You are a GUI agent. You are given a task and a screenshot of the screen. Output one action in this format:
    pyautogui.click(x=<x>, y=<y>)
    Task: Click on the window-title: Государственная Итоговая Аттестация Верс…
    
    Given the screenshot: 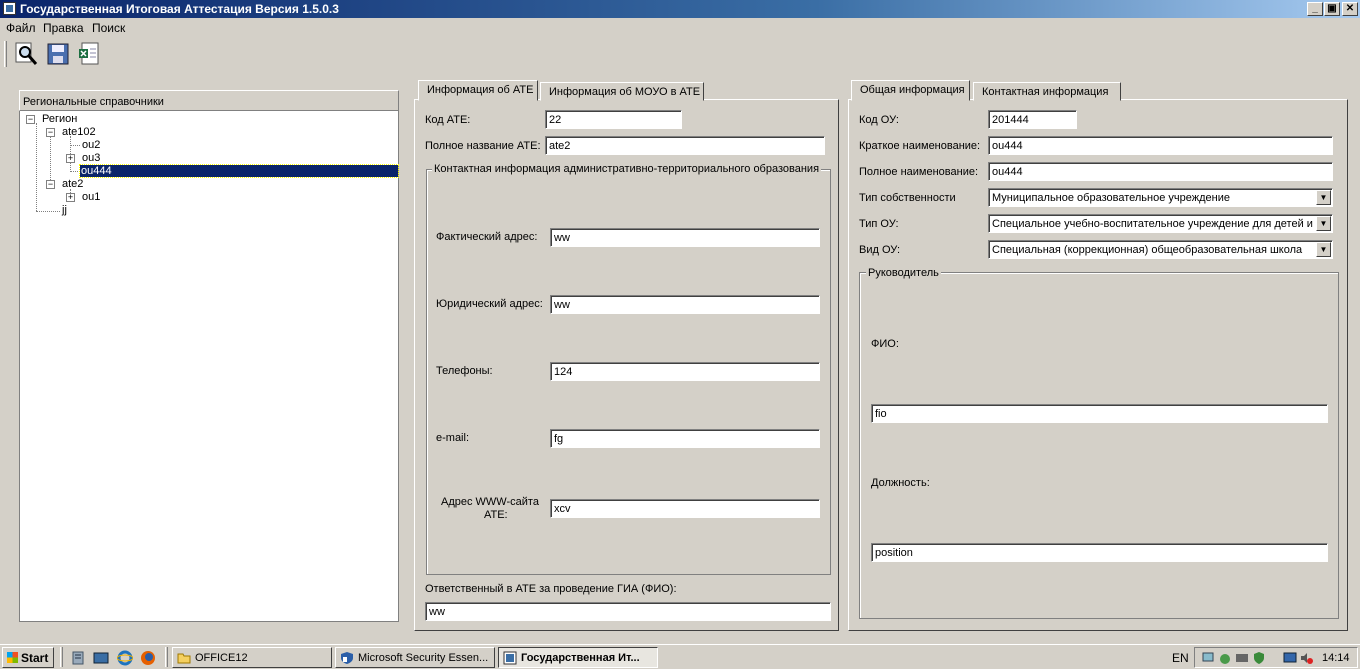 What is the action you would take?
    pyautogui.click(x=179, y=9)
    